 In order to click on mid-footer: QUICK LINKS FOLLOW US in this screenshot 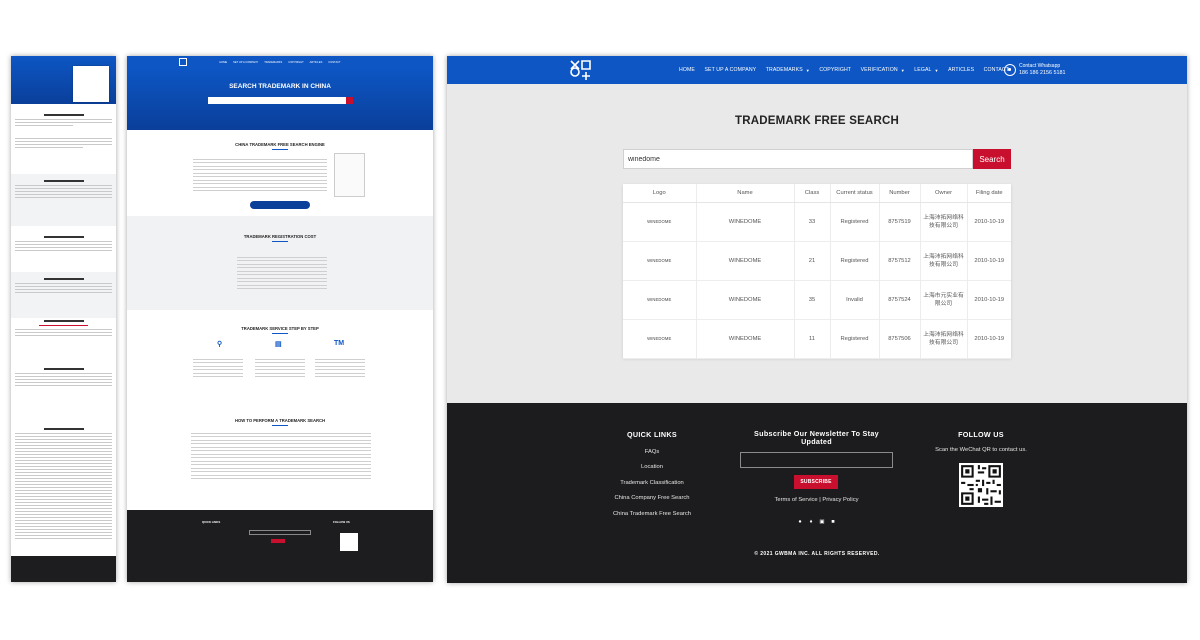, I will do `click(280, 546)`.